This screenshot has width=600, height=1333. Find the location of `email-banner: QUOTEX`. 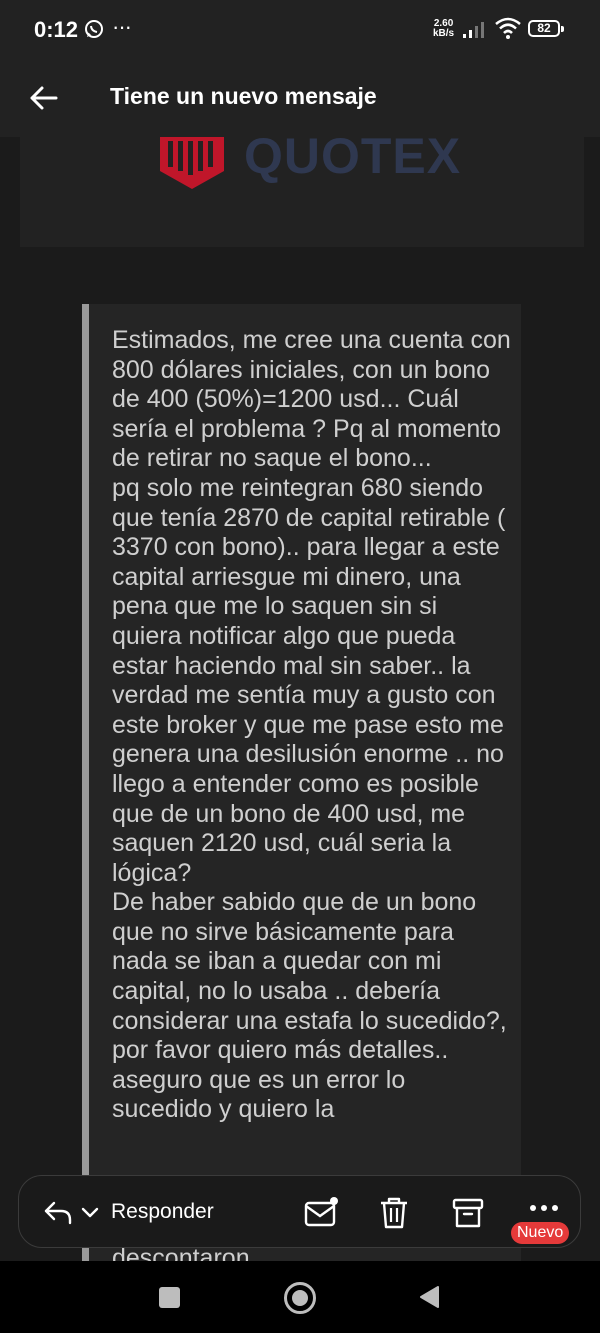

email-banner: QUOTEX is located at coordinates (302, 192).